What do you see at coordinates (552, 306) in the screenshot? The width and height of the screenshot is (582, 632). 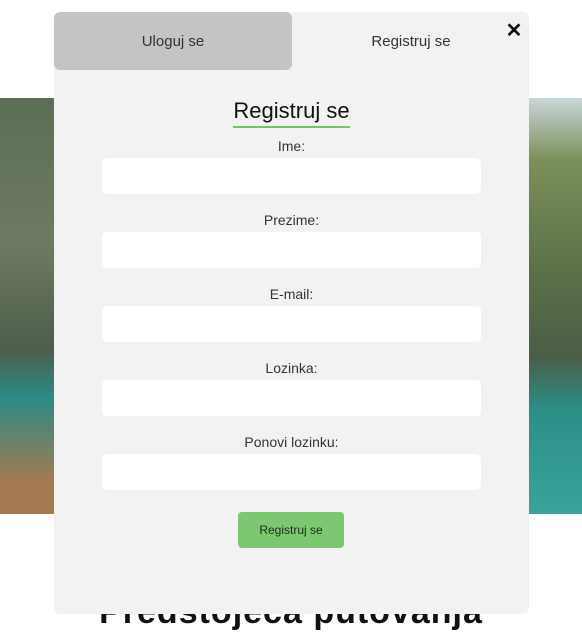 I see `hero-right-scenery` at bounding box center [552, 306].